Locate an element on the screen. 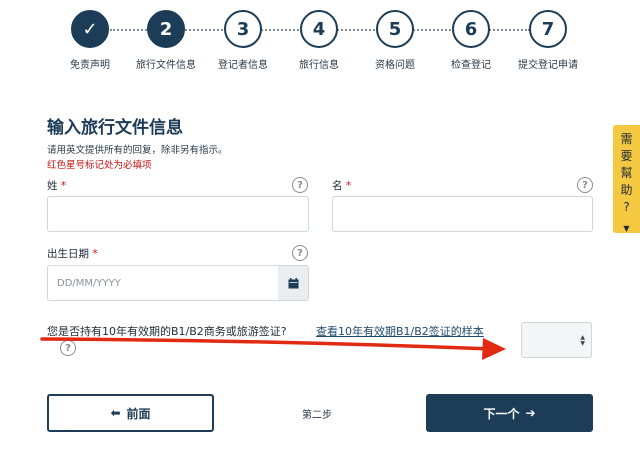 The height and width of the screenshot is (456, 640). arrow-left-icon: ⬅ is located at coordinates (115, 413).